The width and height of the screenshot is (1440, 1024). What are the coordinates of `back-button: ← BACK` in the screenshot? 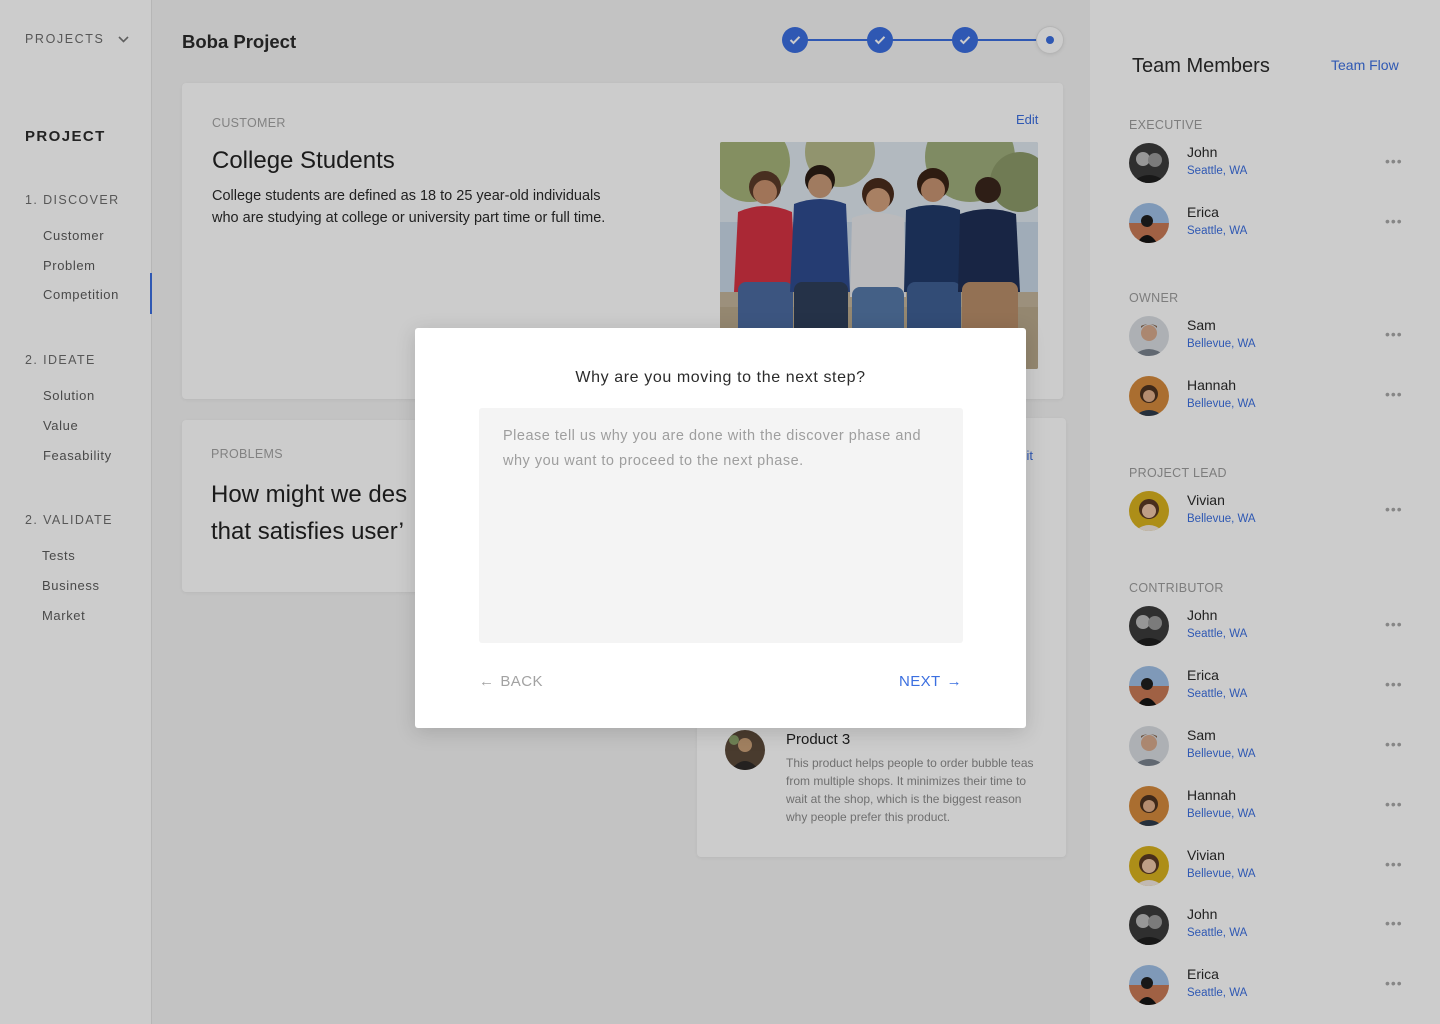 It's located at (511, 681).